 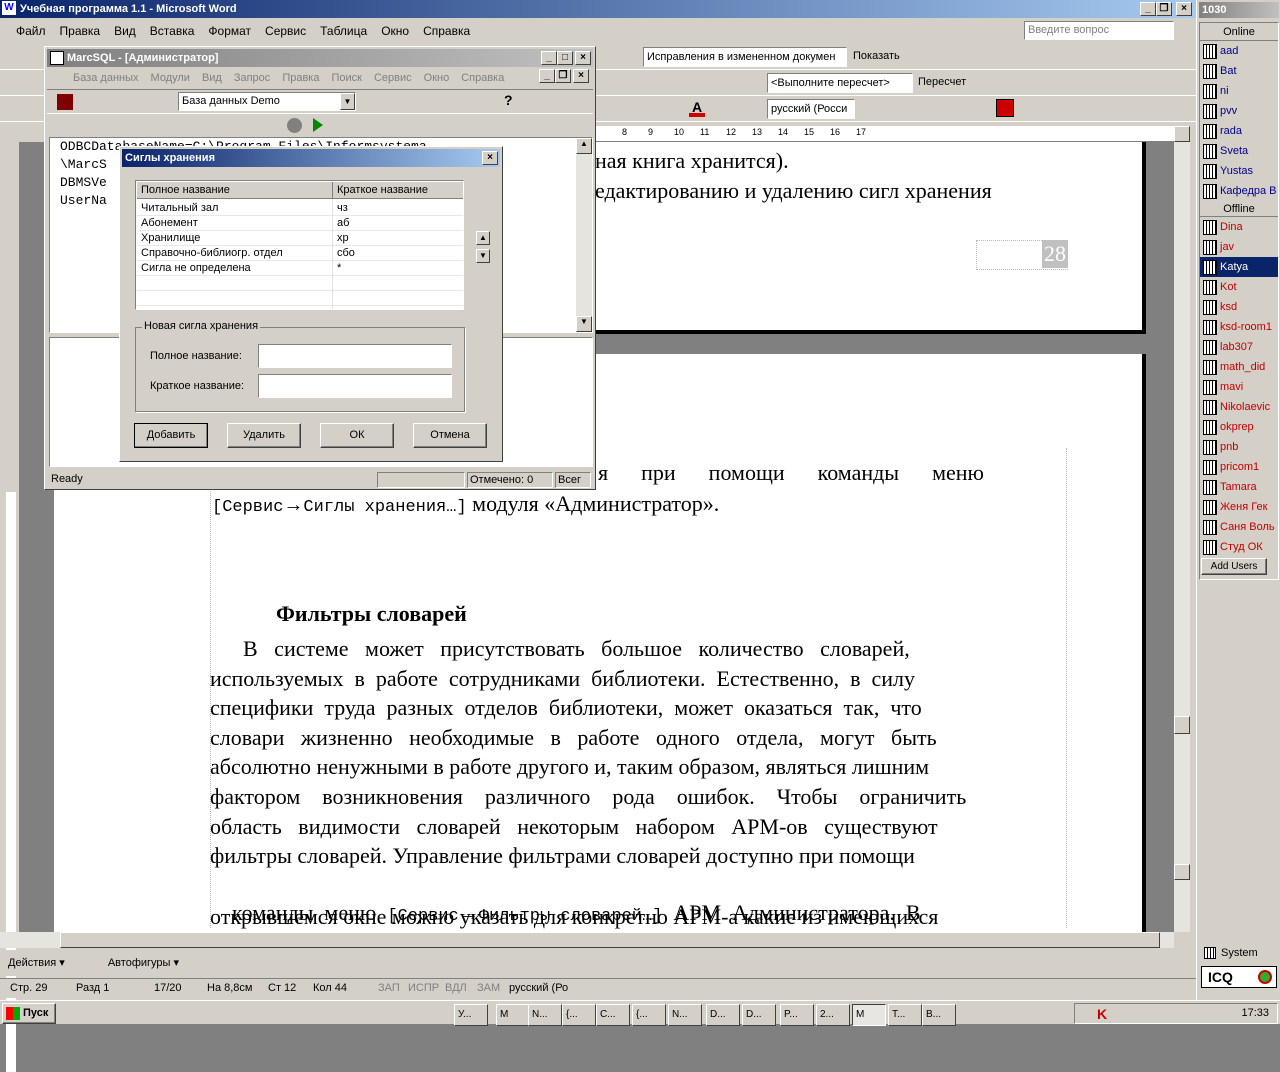 I want to click on icq-contact-offline: mavi, so click(x=1239, y=387).